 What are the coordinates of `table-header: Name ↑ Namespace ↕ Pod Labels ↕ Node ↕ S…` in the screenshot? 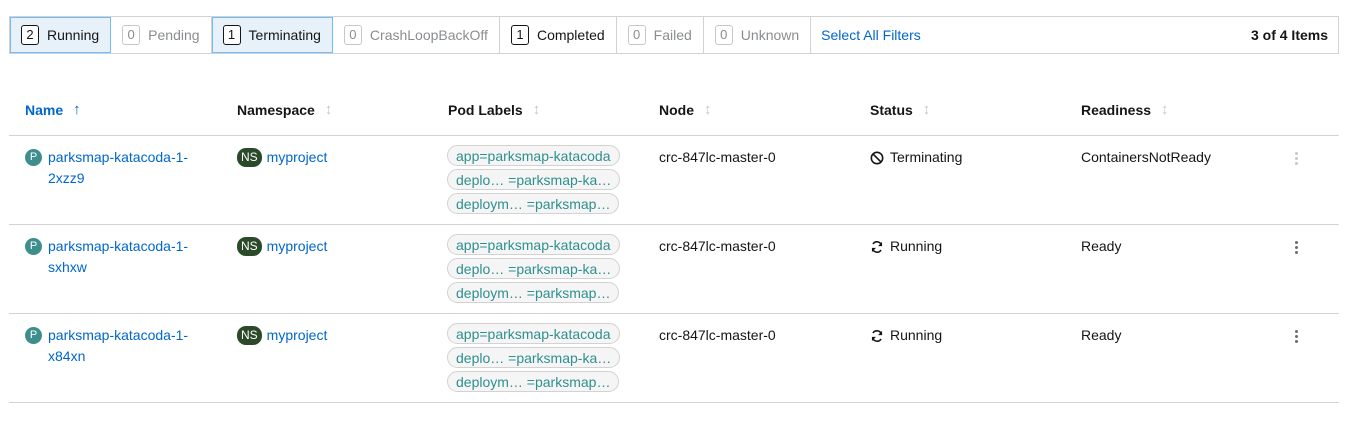 It's located at (674, 112).